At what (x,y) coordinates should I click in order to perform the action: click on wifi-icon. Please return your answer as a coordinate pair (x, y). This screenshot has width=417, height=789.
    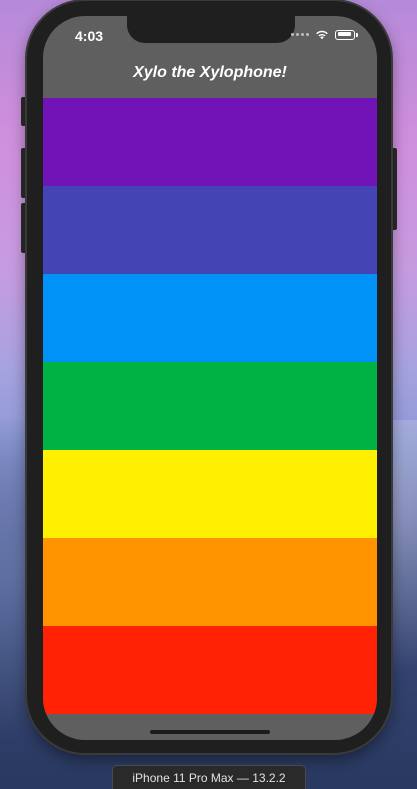
    Looking at the image, I should click on (322, 35).